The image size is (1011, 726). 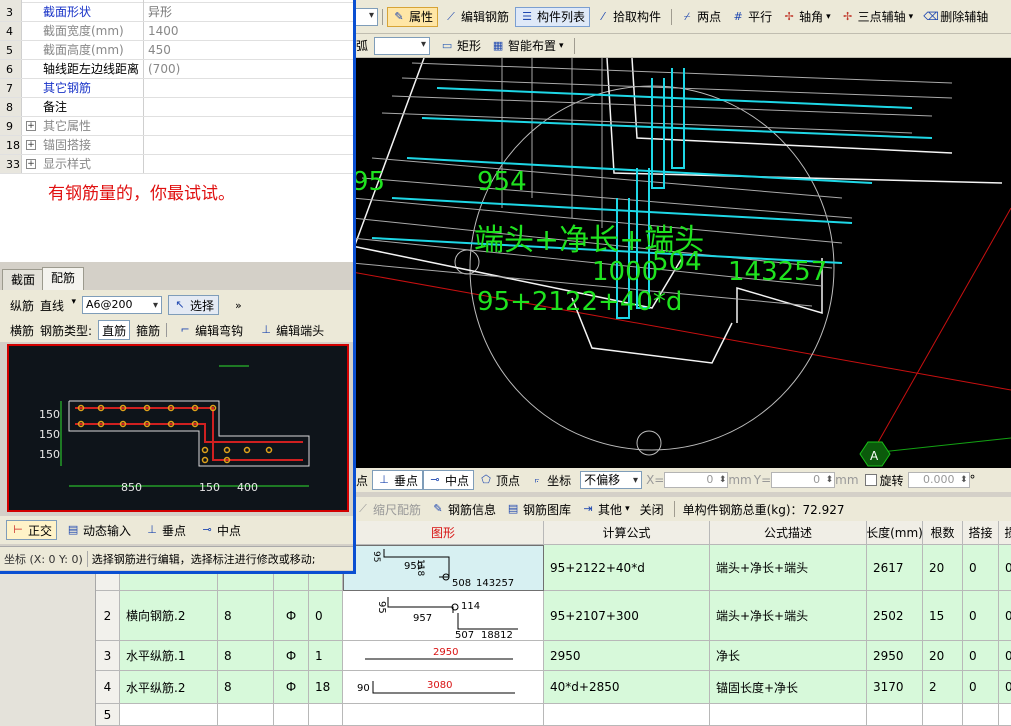 I want to click on dynamic-input-button: ▤ 动态输入, so click(x=98, y=530).